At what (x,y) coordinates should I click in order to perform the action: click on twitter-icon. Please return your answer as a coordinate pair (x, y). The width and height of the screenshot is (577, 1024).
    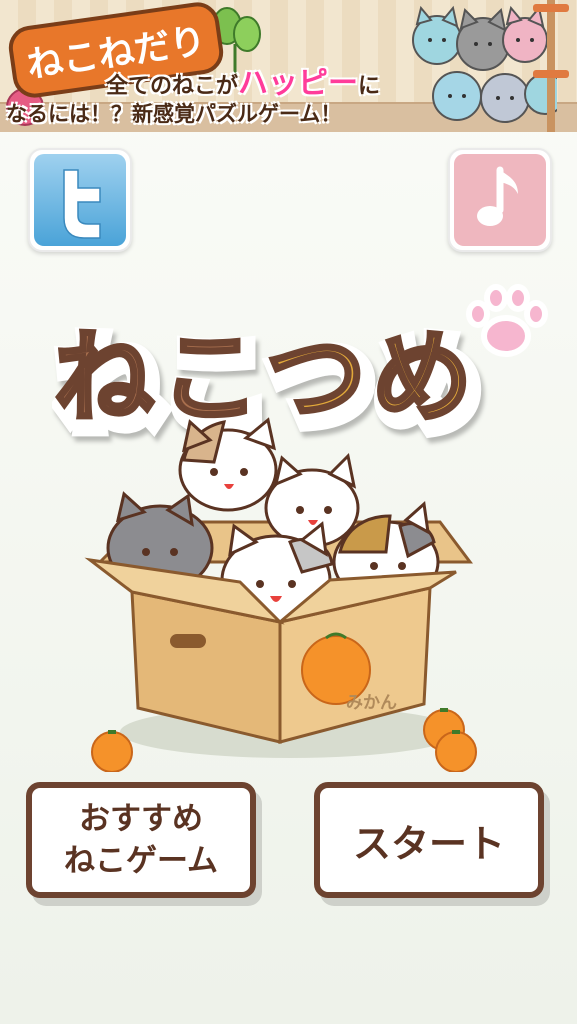
    Looking at the image, I should click on (80, 200).